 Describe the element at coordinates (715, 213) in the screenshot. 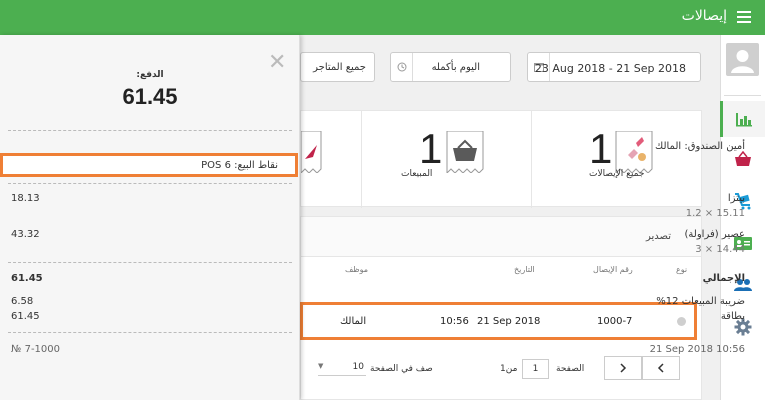

I see `item-qty-price: 1.2 × 15.11` at that location.